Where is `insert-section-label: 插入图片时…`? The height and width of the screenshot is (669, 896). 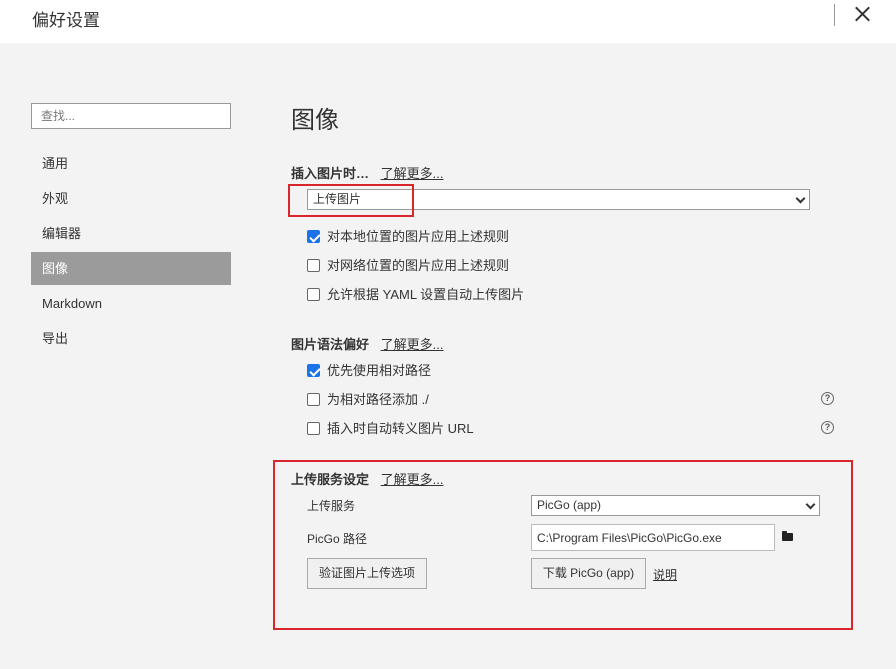 insert-section-label: 插入图片时… is located at coordinates (330, 173).